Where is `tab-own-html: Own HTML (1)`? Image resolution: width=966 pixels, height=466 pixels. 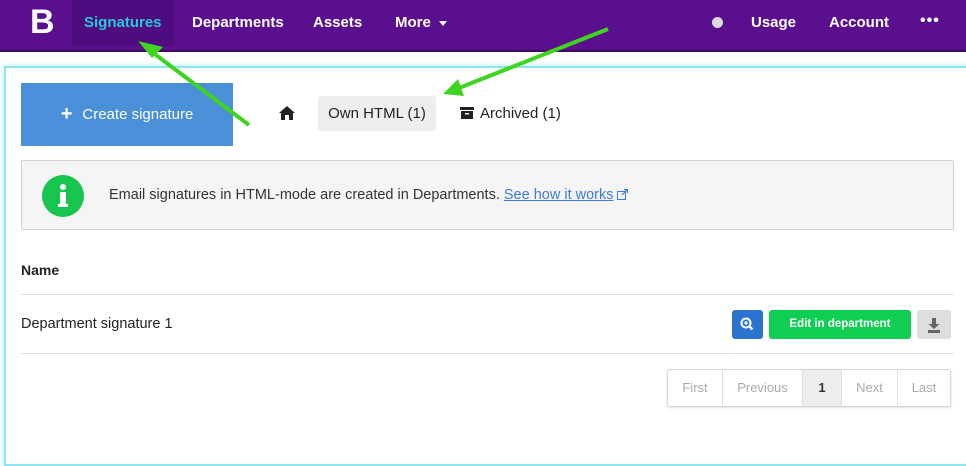
tab-own-html: Own HTML (1) is located at coordinates (377, 113).